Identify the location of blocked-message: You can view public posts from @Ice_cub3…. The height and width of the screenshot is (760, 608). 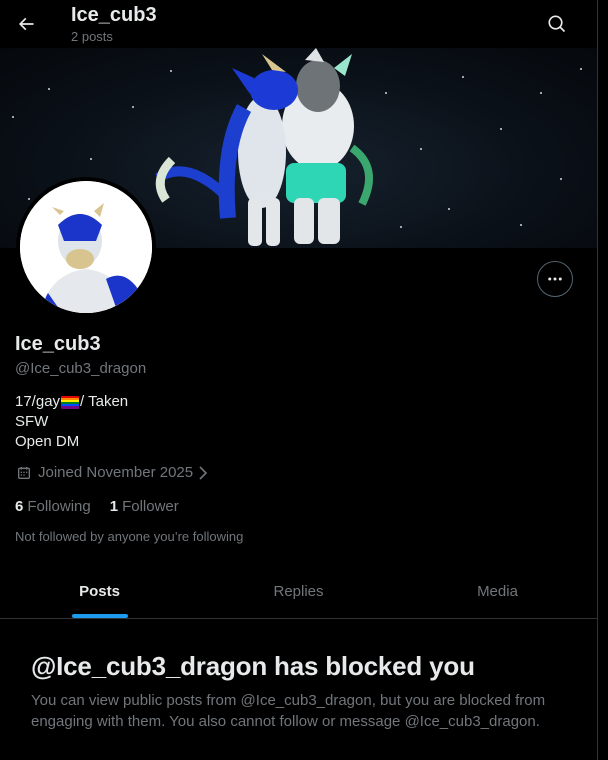
(288, 711).